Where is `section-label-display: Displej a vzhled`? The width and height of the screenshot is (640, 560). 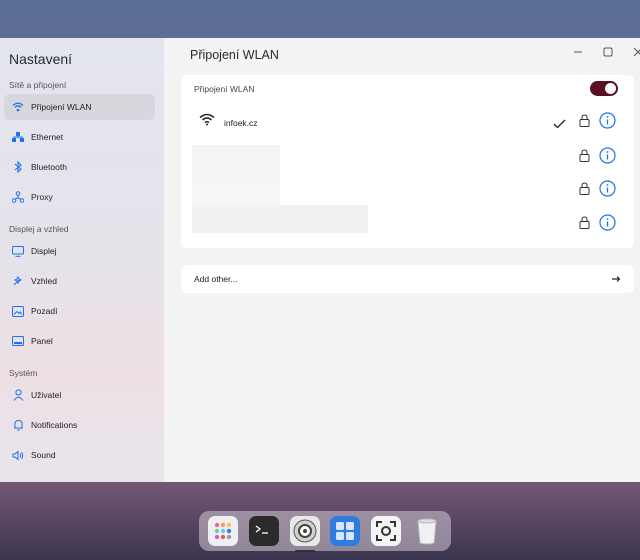
section-label-display: Displej a vzhled is located at coordinates (39, 229).